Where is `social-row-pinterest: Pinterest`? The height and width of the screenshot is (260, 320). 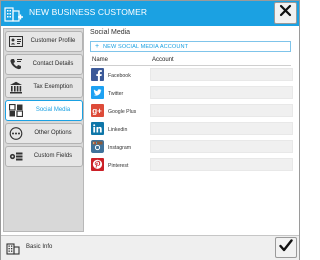
social-row-pinterest: Pinterest is located at coordinates (191, 165).